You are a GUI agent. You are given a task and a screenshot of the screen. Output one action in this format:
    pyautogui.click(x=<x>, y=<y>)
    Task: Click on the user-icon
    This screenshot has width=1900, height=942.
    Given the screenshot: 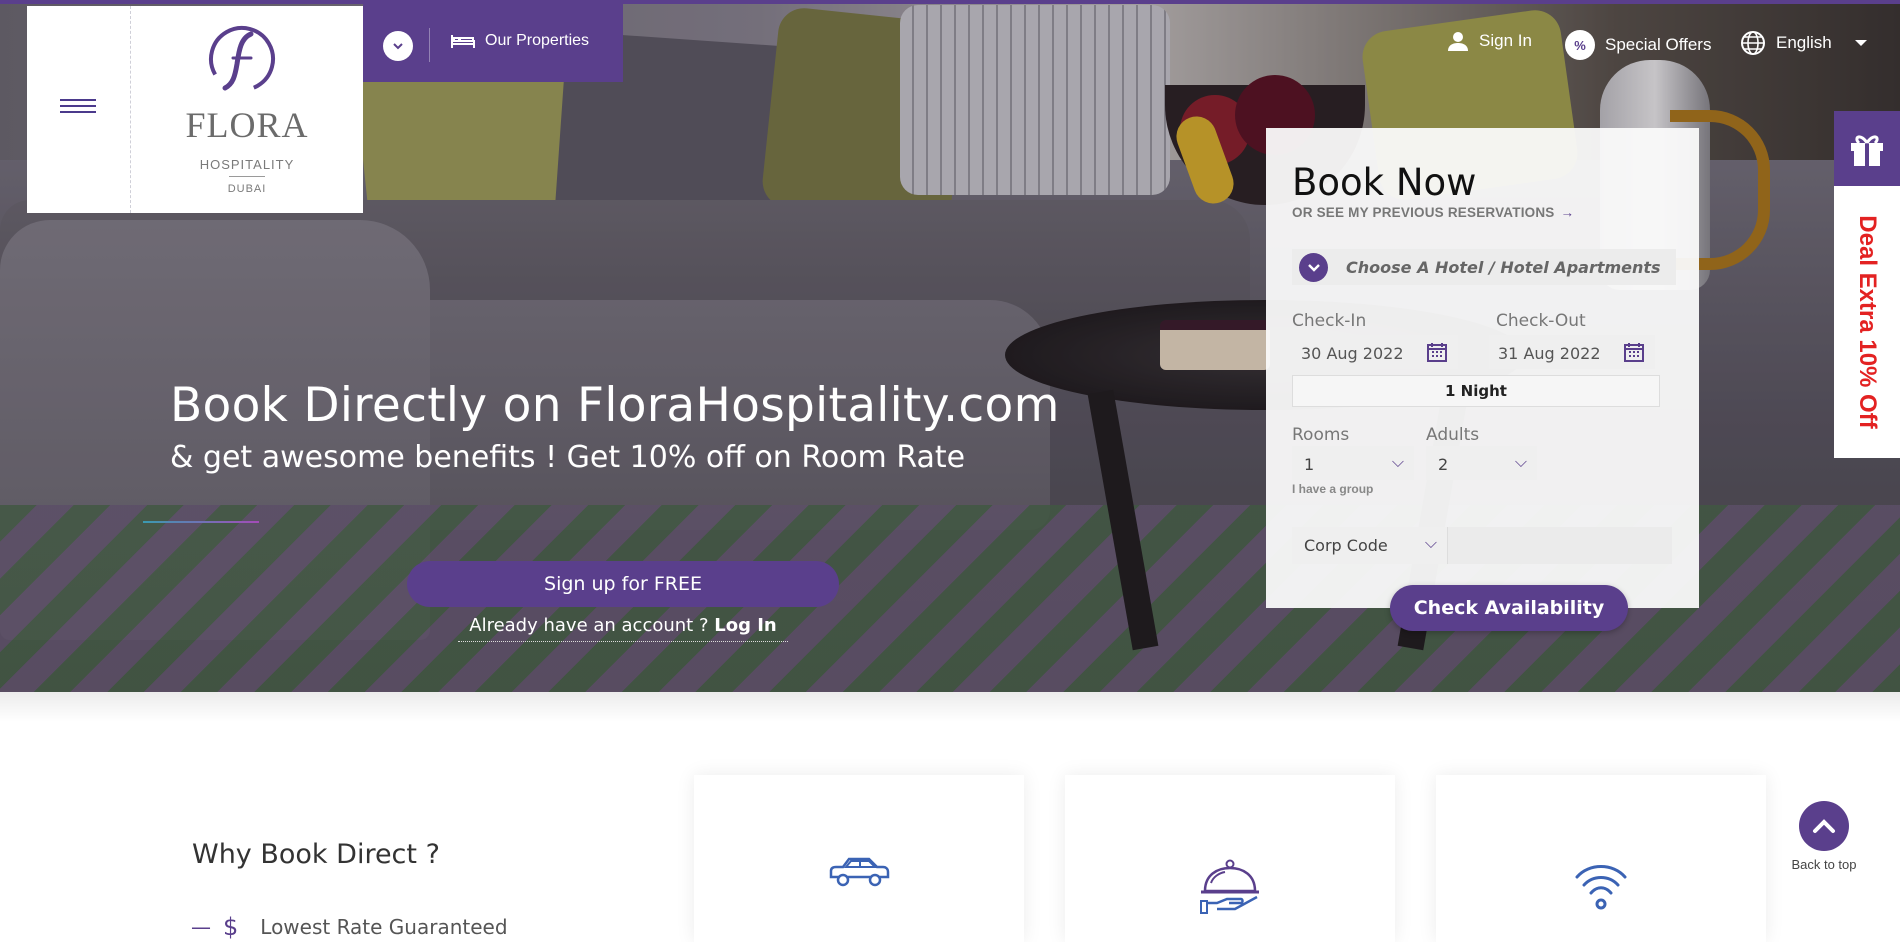 What is the action you would take?
    pyautogui.click(x=1458, y=41)
    